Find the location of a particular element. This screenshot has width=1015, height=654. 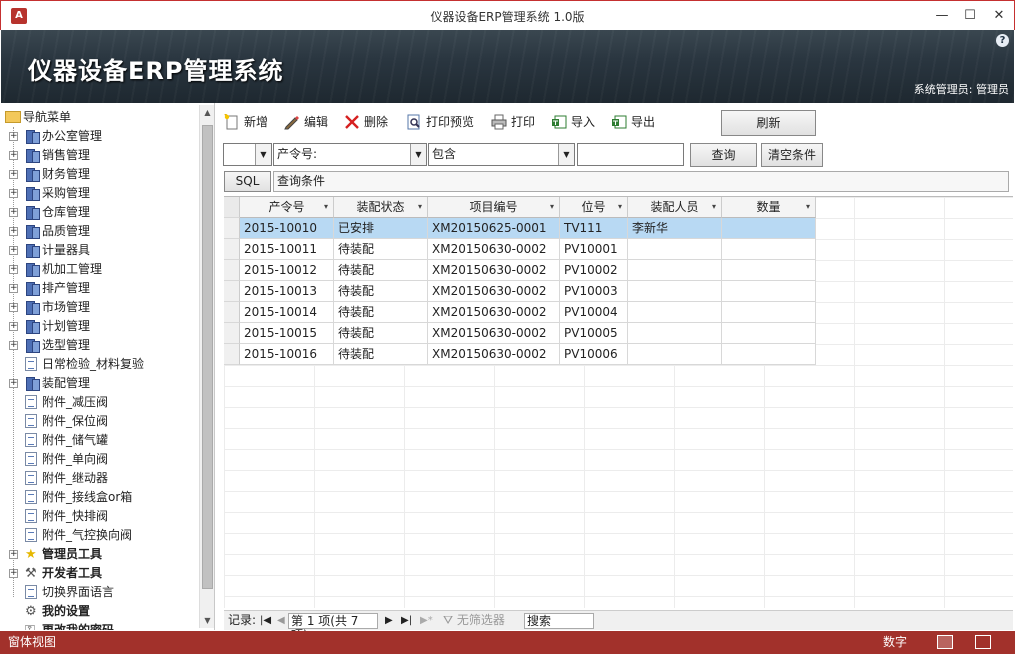

export-button: 导出 is located at coordinates (633, 122).